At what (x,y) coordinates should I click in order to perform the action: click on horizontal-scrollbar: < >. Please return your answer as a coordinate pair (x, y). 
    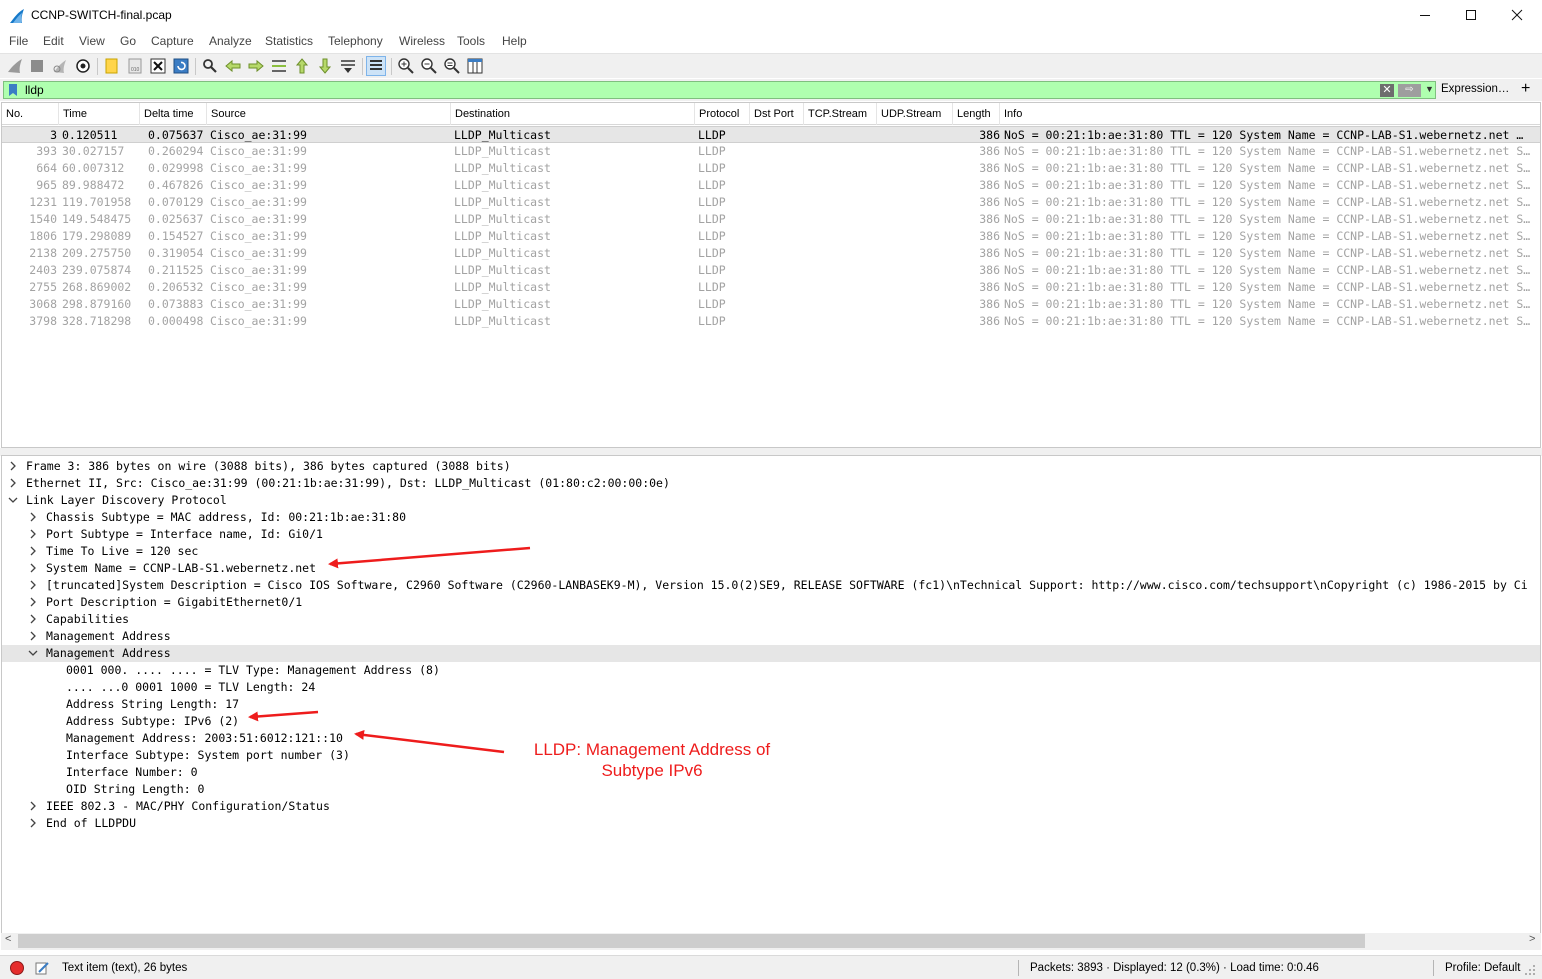
    Looking at the image, I should click on (771, 941).